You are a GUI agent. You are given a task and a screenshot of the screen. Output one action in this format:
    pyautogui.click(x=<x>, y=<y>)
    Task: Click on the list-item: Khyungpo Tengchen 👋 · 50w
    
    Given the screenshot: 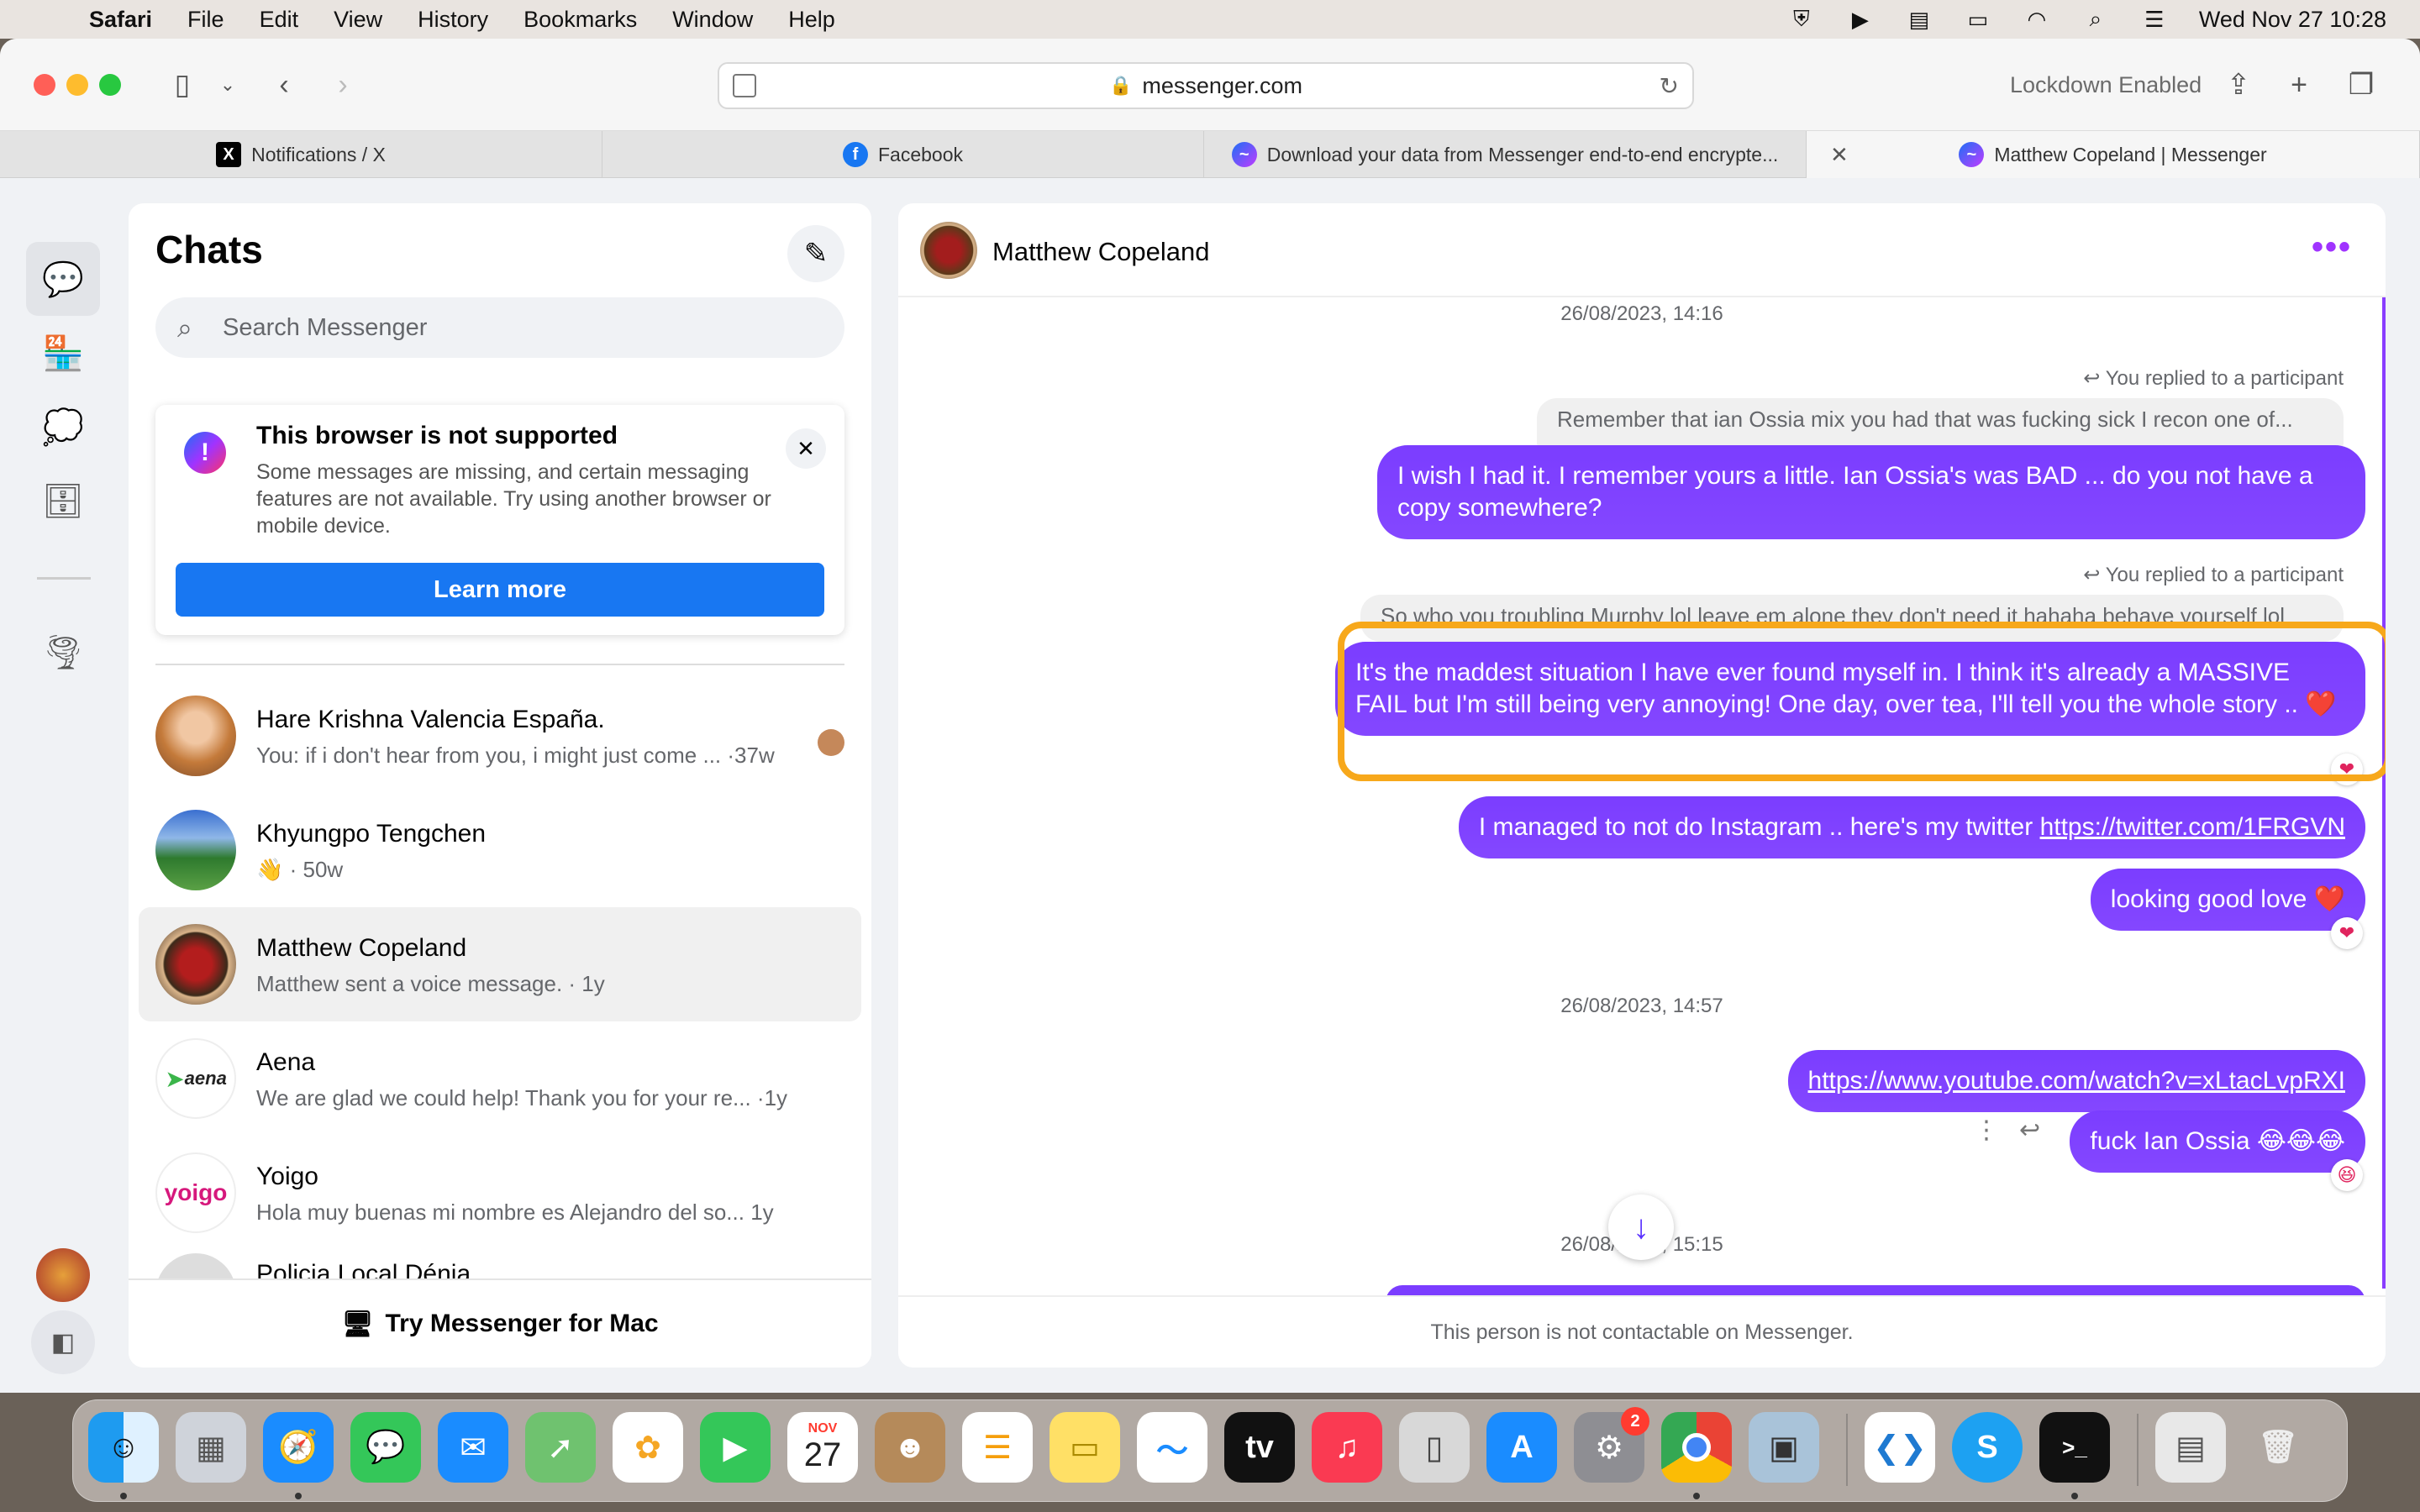 What is the action you would take?
    pyautogui.click(x=500, y=850)
    